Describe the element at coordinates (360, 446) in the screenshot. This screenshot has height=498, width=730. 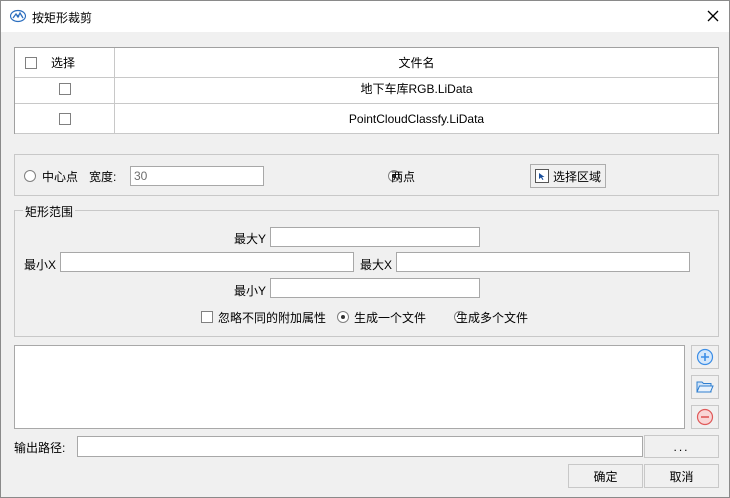
I see `output-path-input` at that location.